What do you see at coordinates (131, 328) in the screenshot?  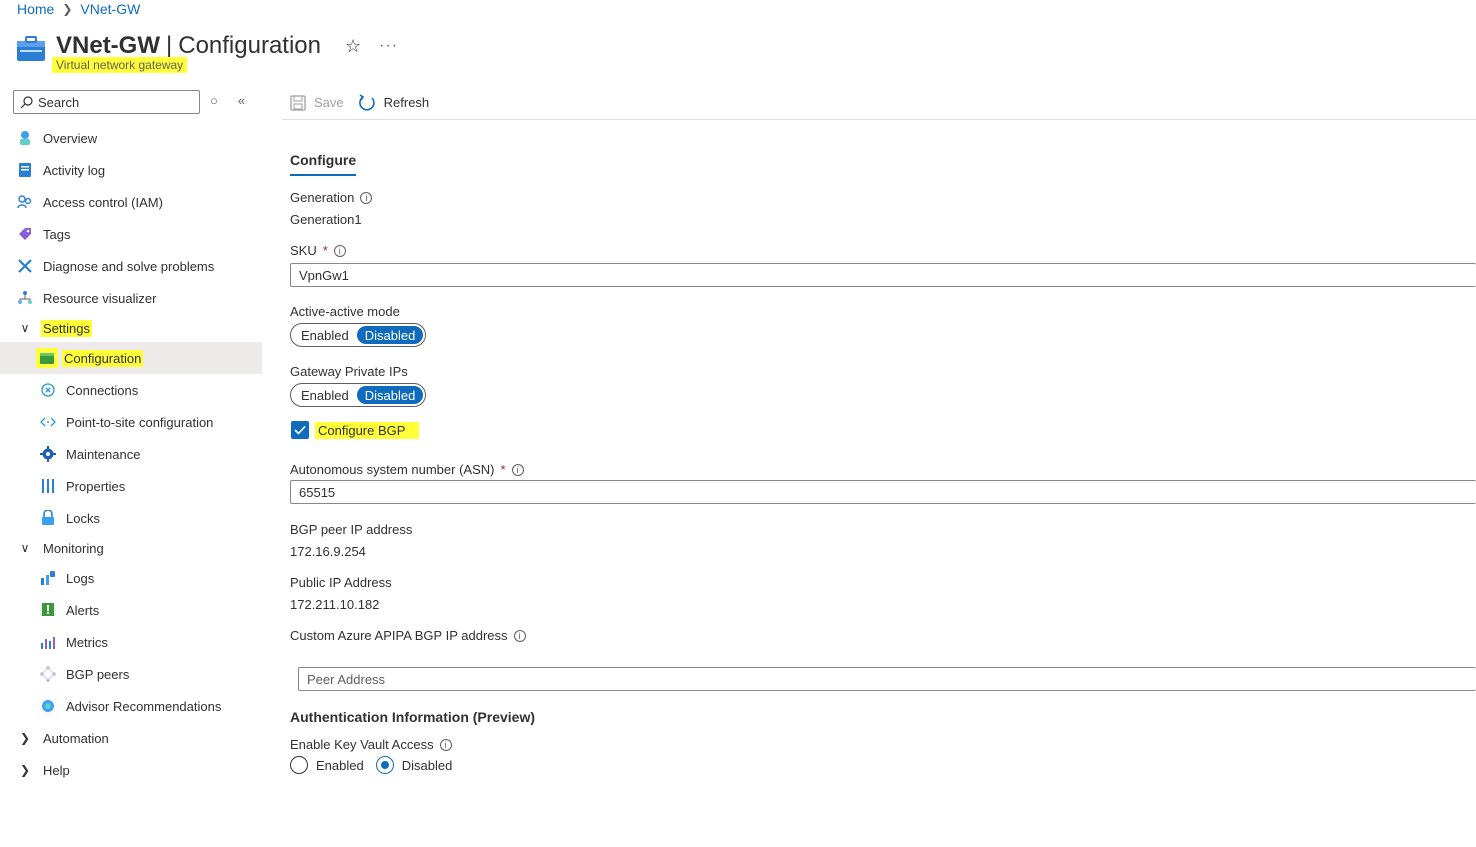 I see `sidebar-group-settings: ∨ Settings` at bounding box center [131, 328].